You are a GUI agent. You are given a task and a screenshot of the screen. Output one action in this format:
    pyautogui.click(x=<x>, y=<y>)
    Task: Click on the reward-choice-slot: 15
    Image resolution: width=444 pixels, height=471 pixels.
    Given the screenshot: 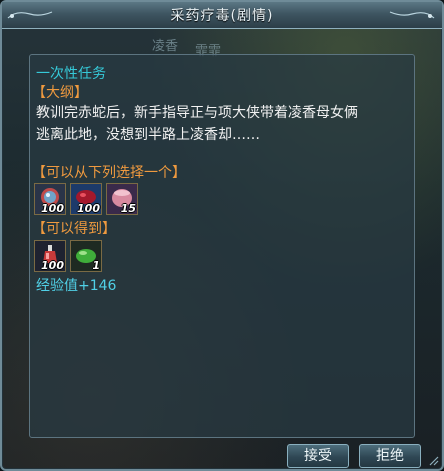 What is the action you would take?
    pyautogui.click(x=122, y=199)
    